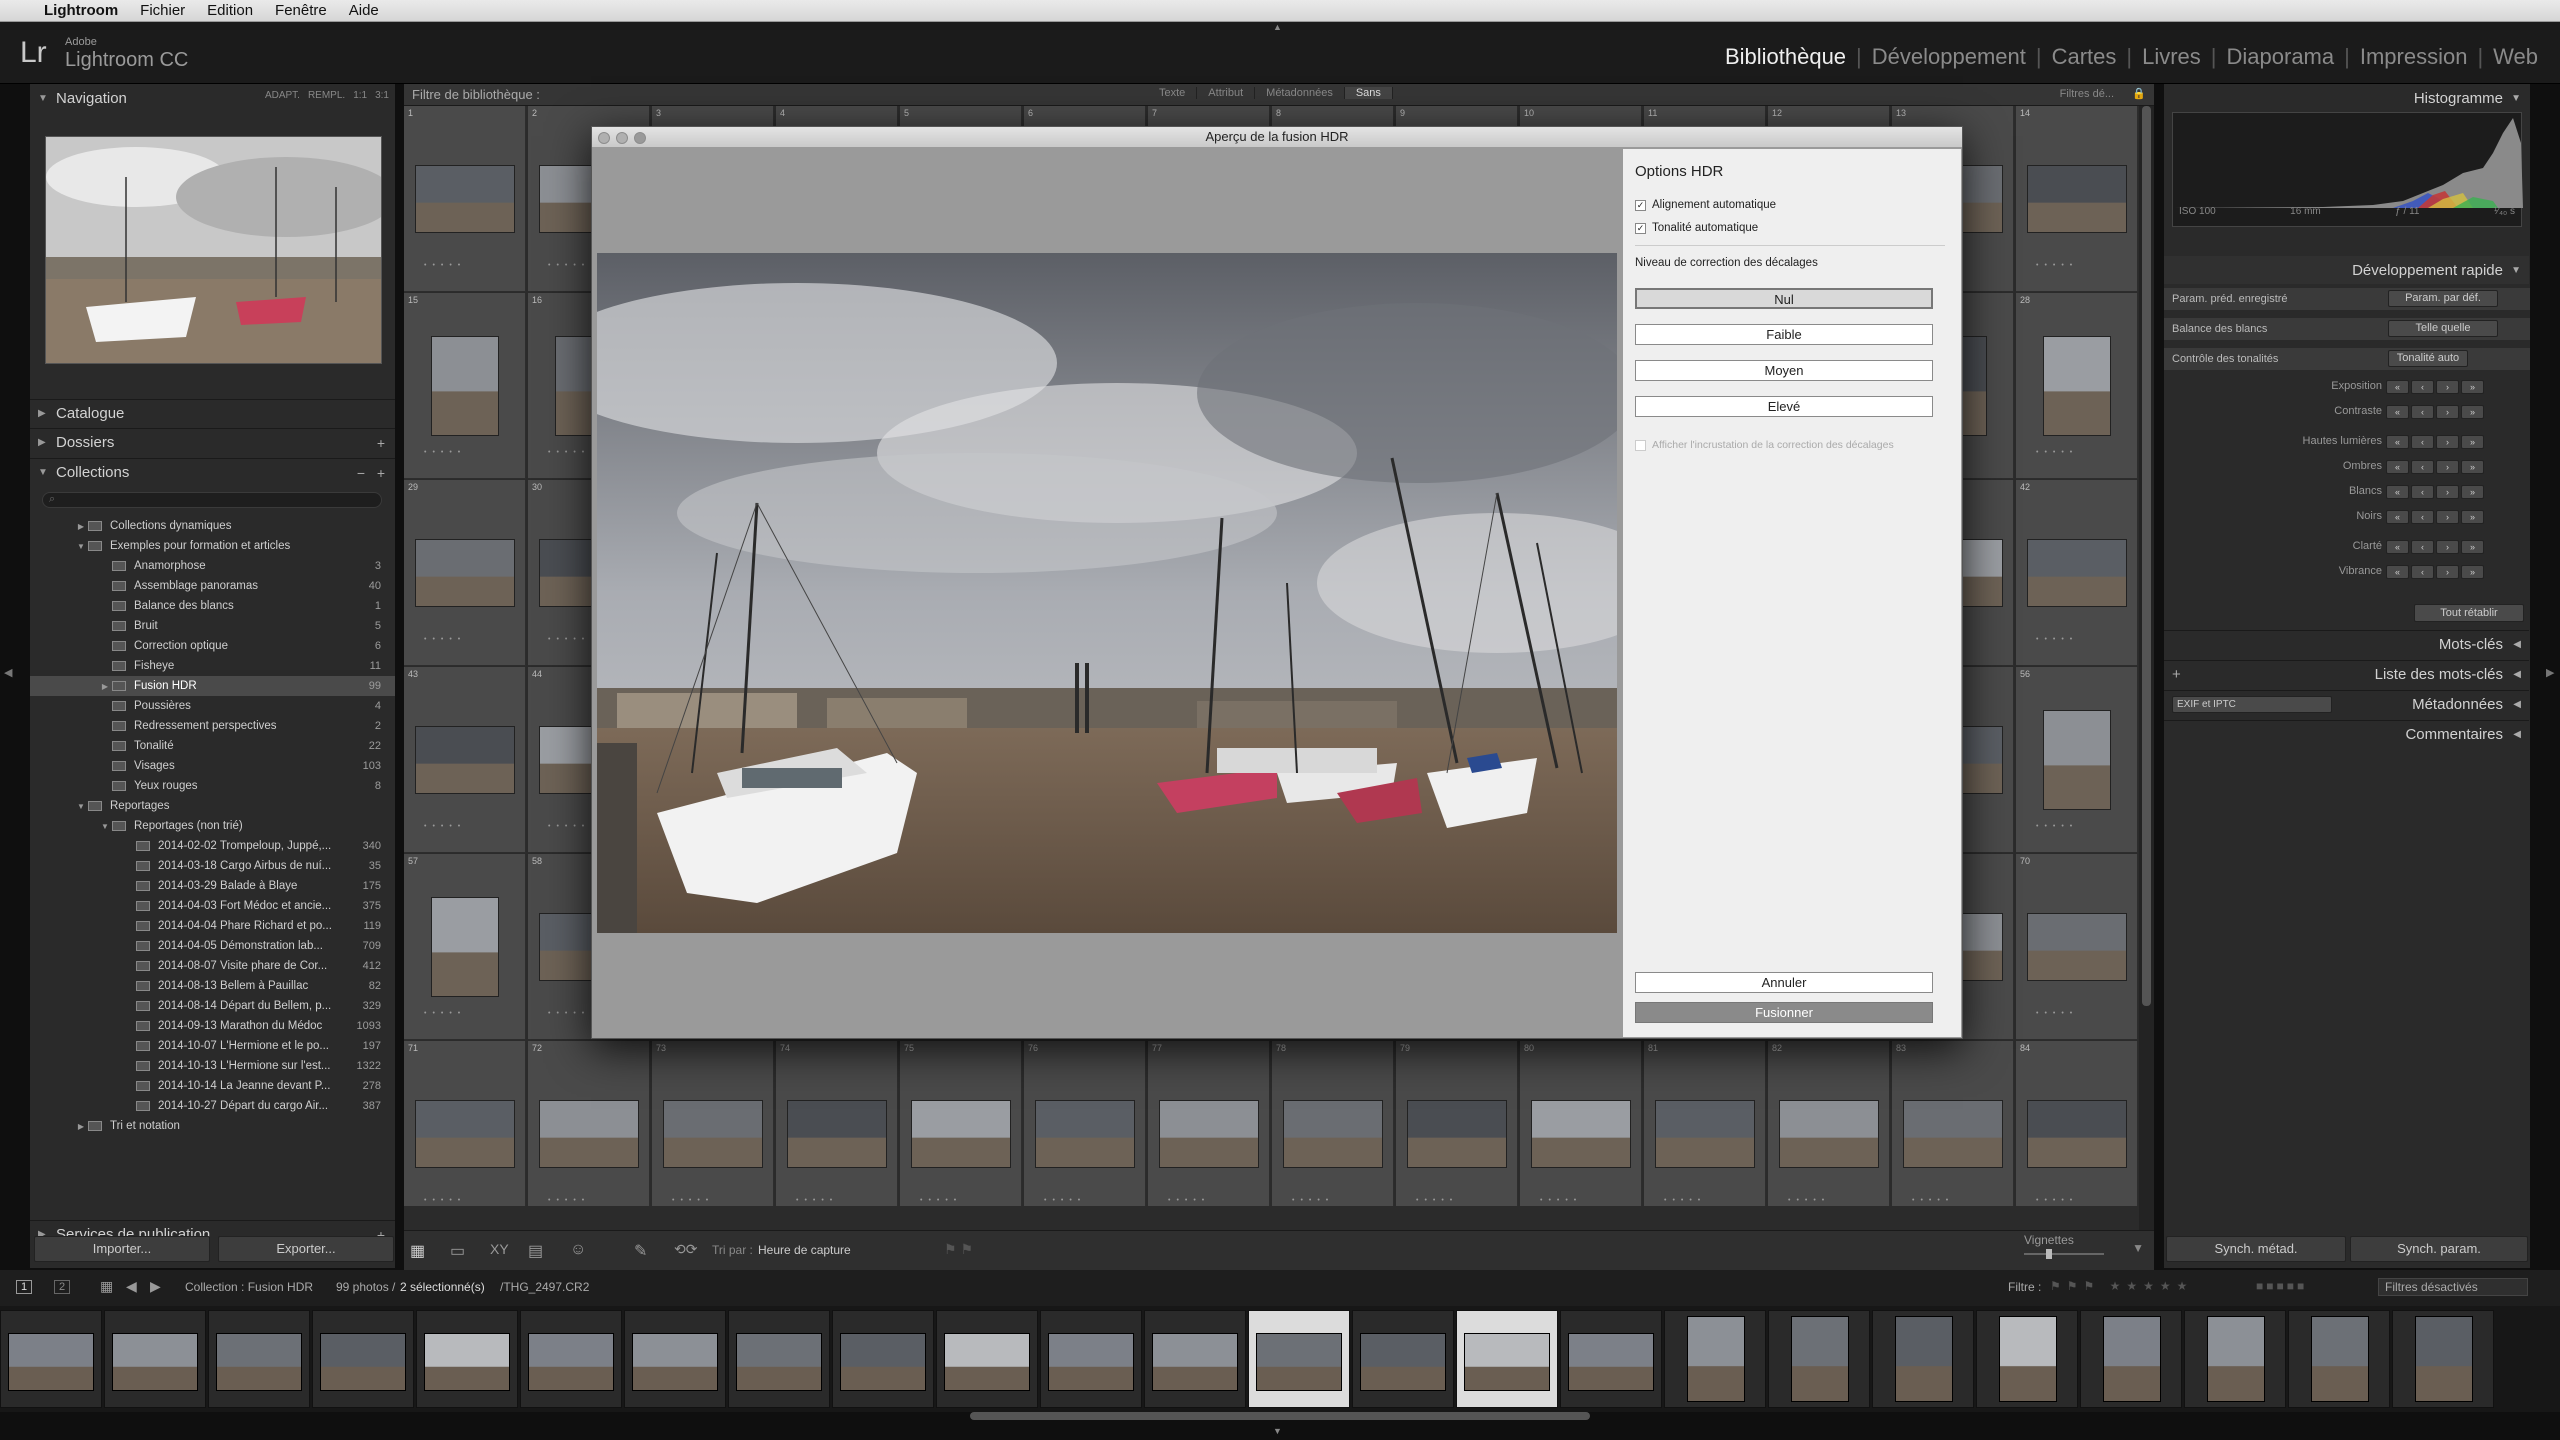 The height and width of the screenshot is (1440, 2560). What do you see at coordinates (212, 646) in the screenshot?
I see `collection-item: Correction optique 6` at bounding box center [212, 646].